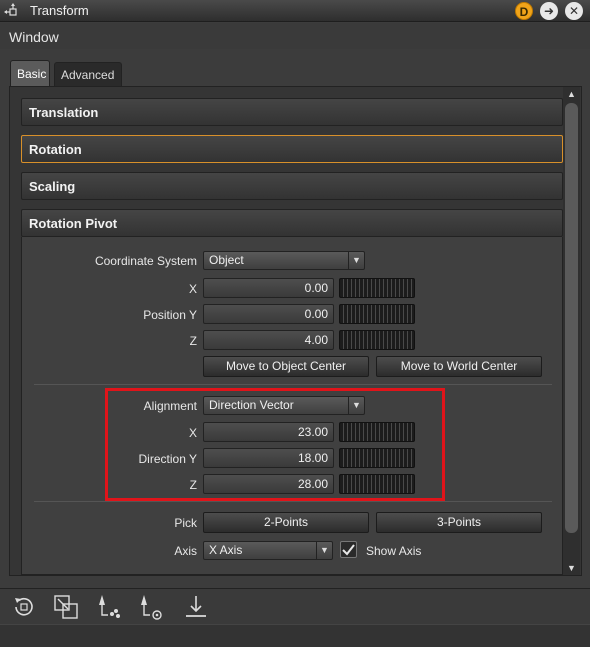 This screenshot has width=590, height=647. What do you see at coordinates (193, 485) in the screenshot?
I see `direction-z-label: Z` at bounding box center [193, 485].